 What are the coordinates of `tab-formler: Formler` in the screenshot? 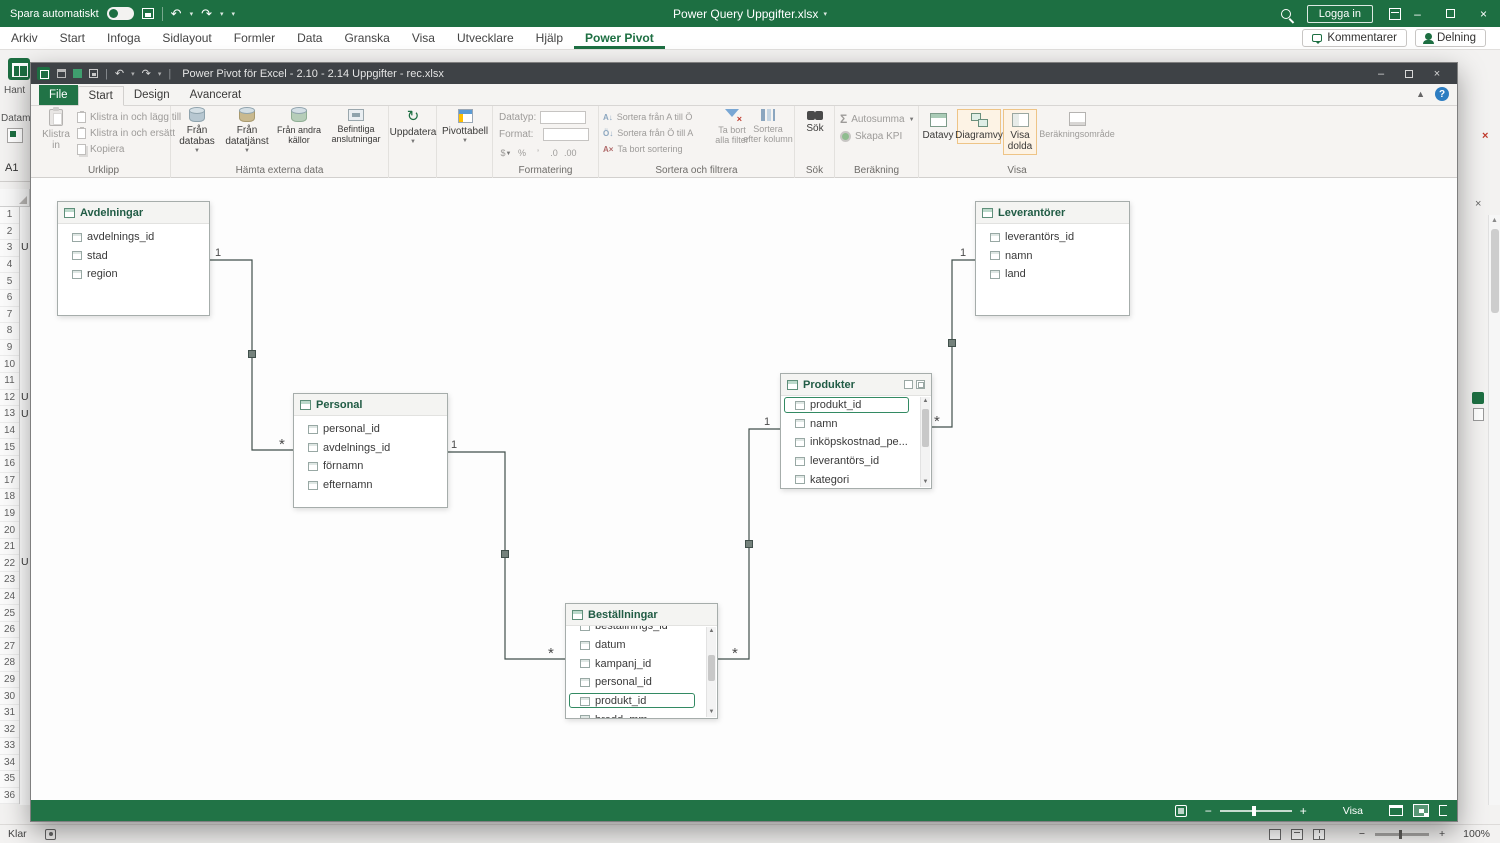 It's located at (254, 38).